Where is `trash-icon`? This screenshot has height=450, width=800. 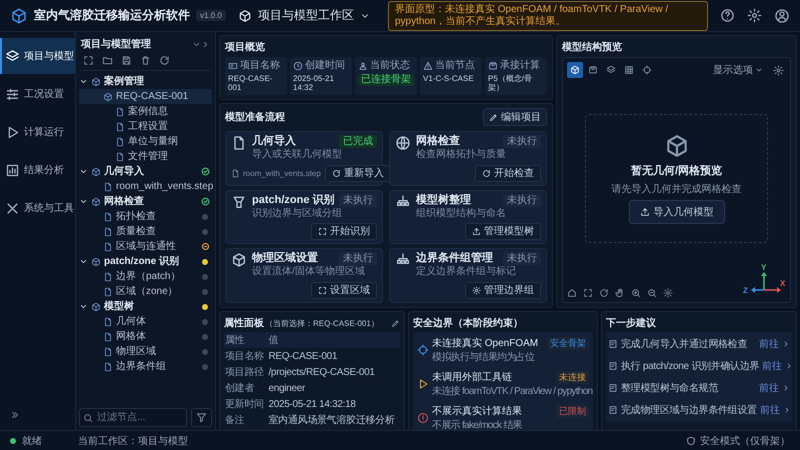 trash-icon is located at coordinates (145, 60).